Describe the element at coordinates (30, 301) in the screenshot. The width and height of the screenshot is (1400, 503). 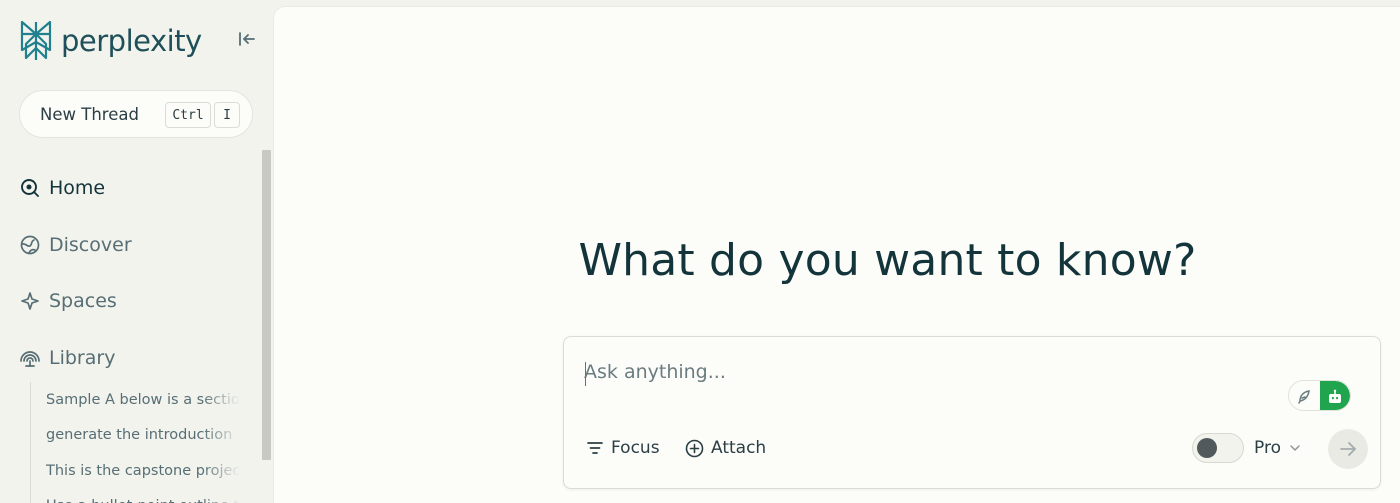
I see `sparkle-icon` at that location.